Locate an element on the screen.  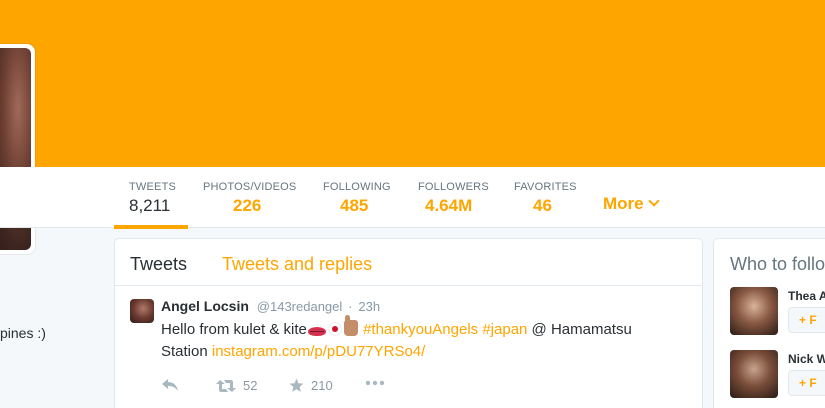
stat-photos-videos-value: 226 is located at coordinates (247, 205).